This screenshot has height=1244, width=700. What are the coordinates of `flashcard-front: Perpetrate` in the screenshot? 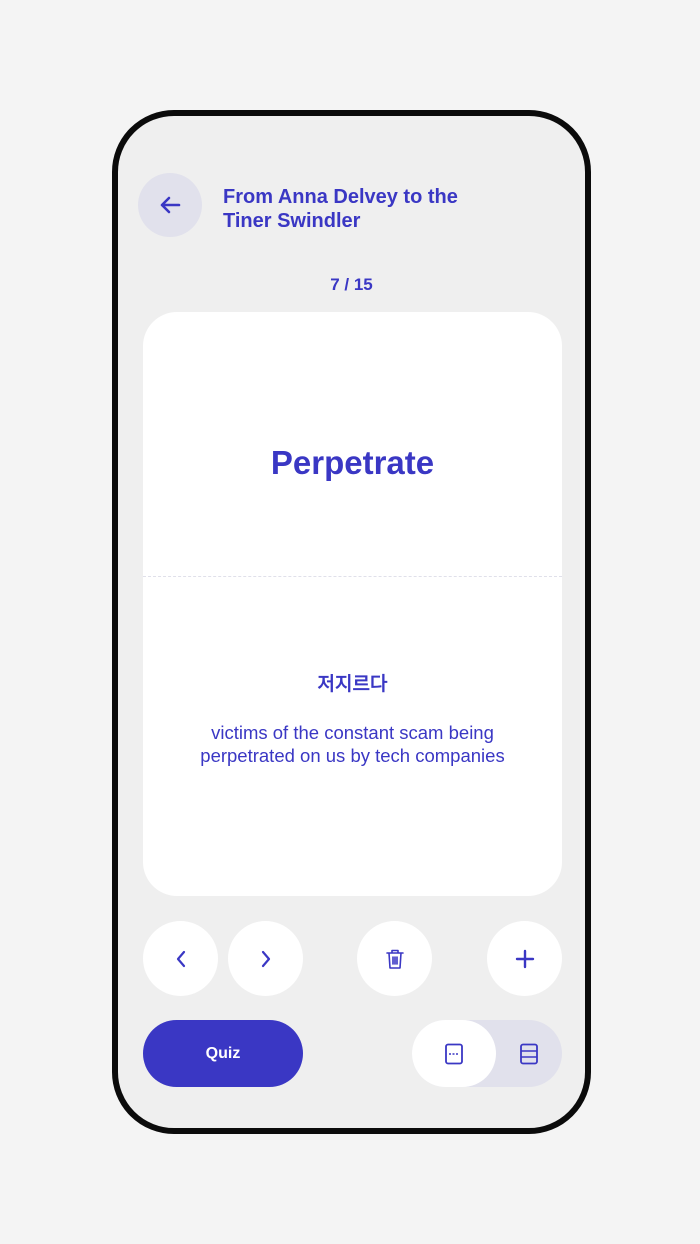 It's located at (352, 444).